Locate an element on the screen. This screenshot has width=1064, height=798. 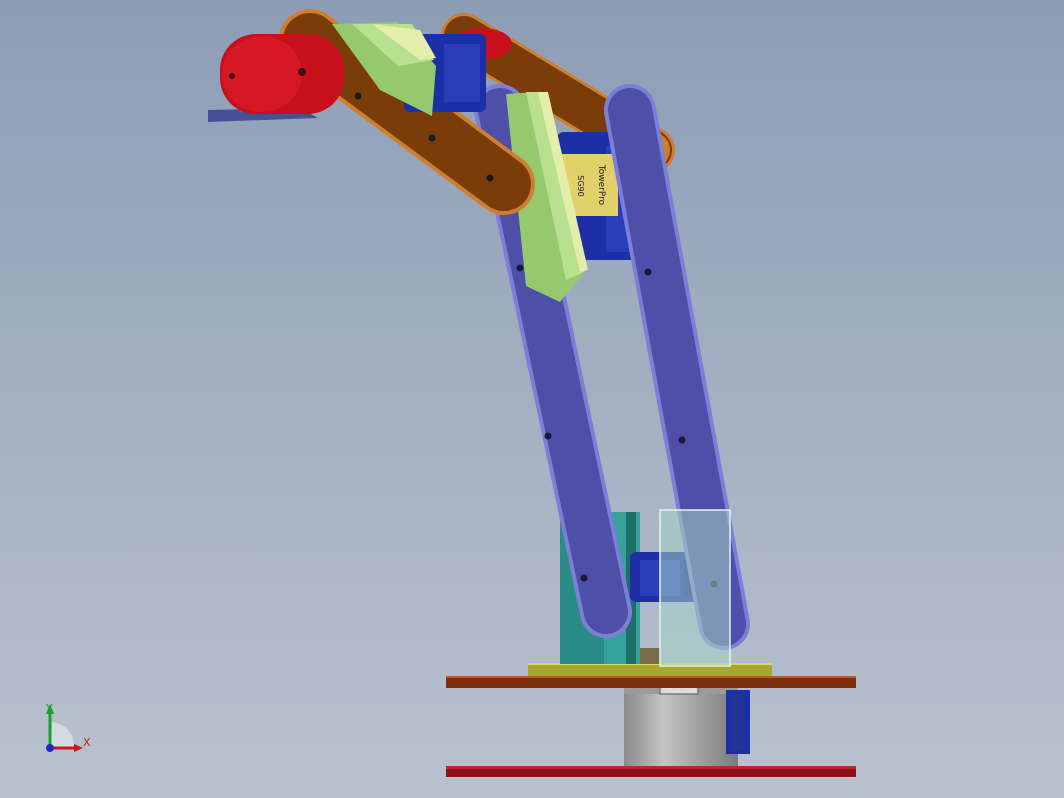
base-side-servo is located at coordinates (738, 722).